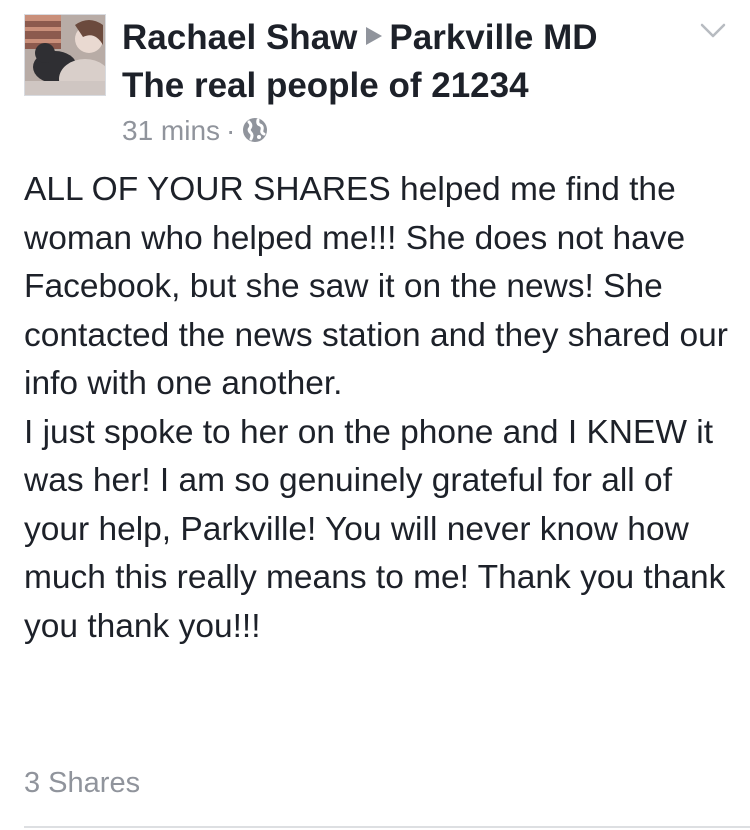 This screenshot has height=830, width=750. Describe the element at coordinates (255, 130) in the screenshot. I see `globe-icon` at that location.